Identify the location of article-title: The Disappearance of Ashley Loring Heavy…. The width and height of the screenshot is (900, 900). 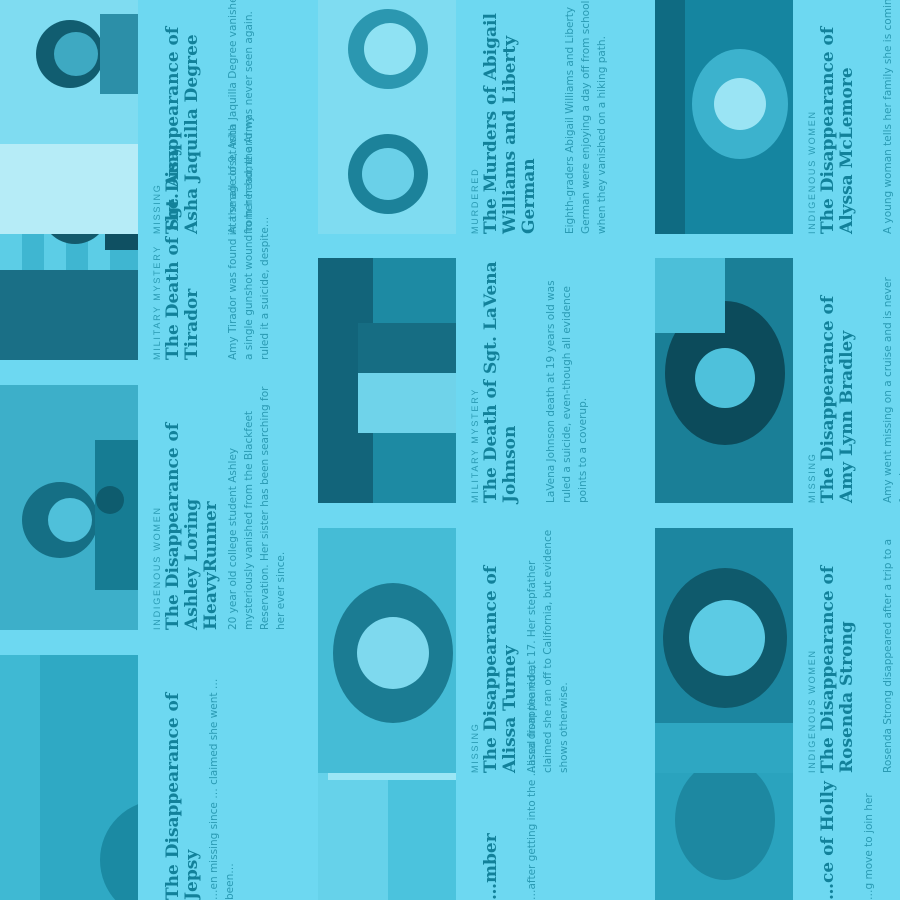
(192, 507).